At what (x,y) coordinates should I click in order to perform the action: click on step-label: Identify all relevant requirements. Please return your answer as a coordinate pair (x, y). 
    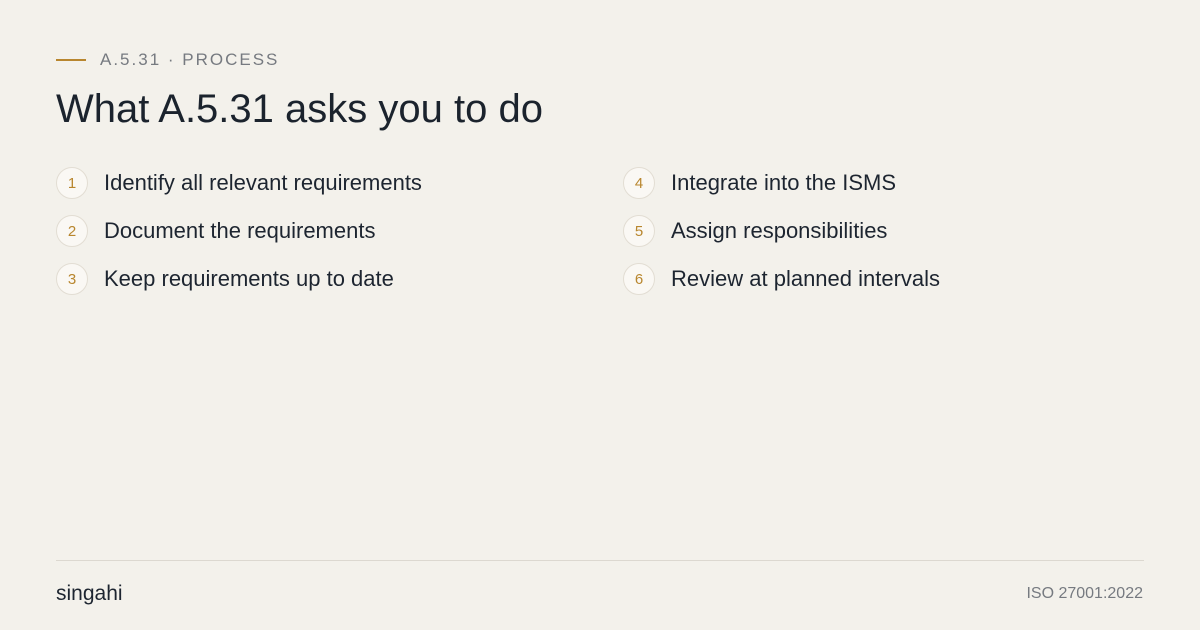
    Looking at the image, I should click on (263, 182).